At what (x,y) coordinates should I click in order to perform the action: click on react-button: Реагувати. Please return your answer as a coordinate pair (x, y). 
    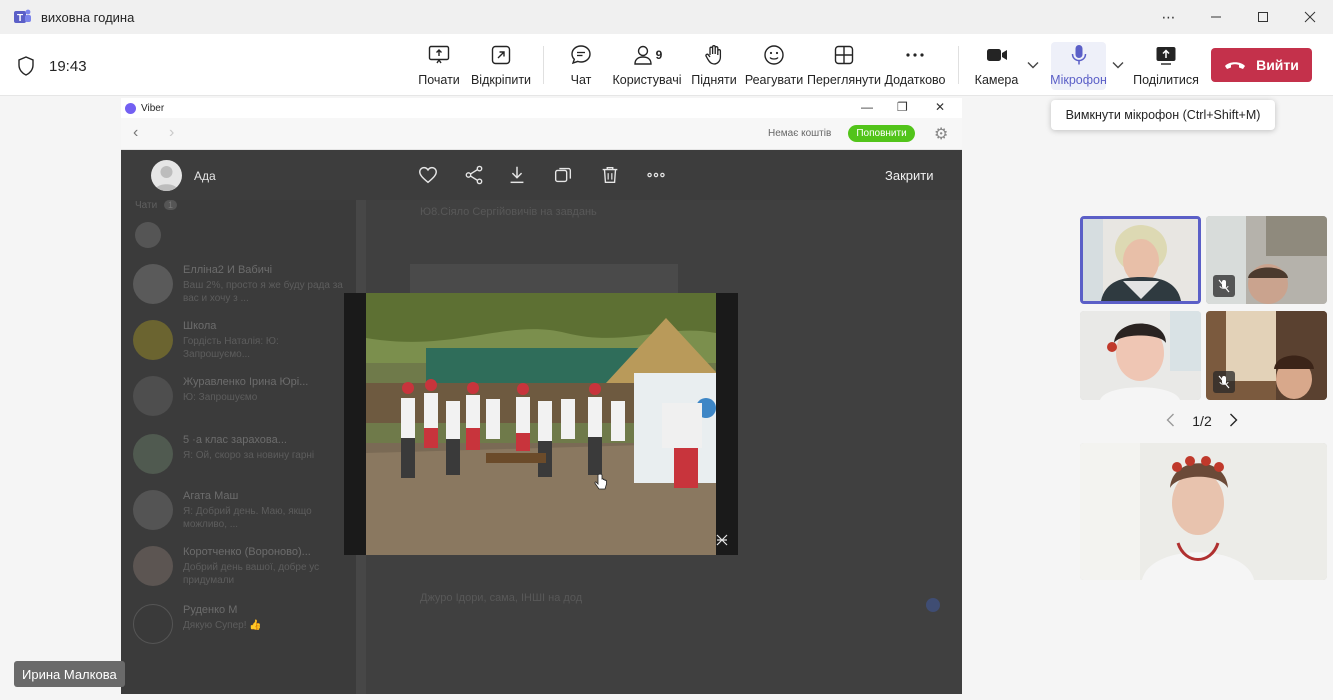
    Looking at the image, I should click on (774, 66).